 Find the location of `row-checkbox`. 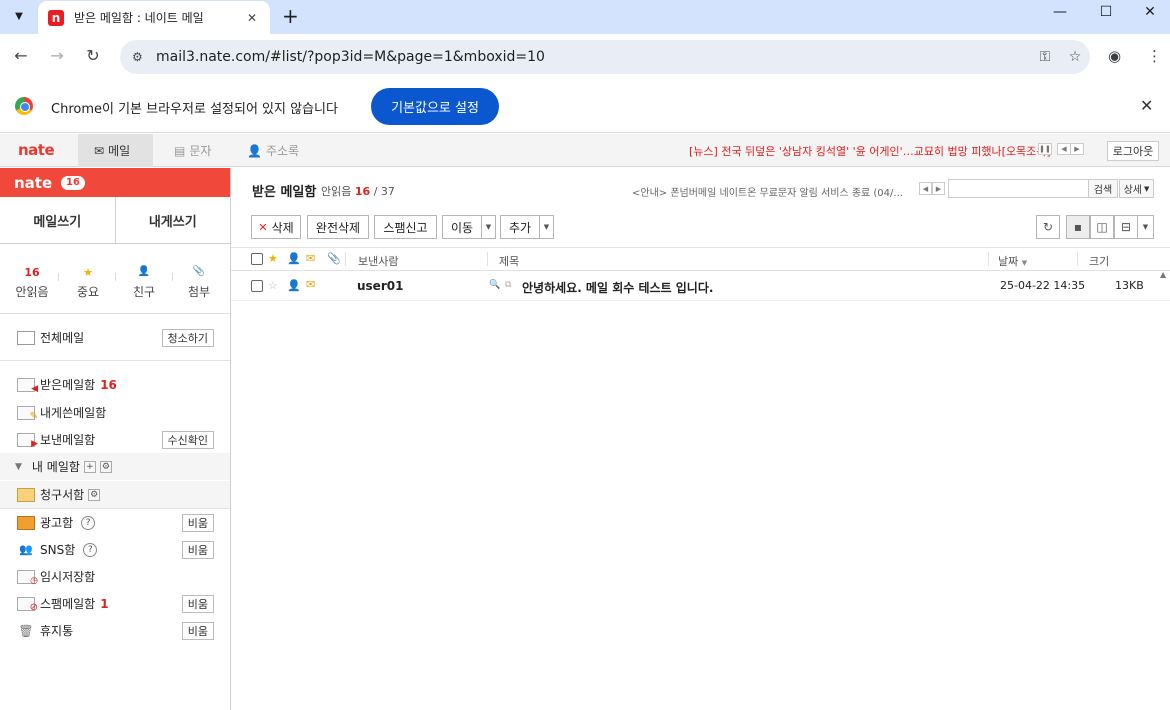

row-checkbox is located at coordinates (257, 286).